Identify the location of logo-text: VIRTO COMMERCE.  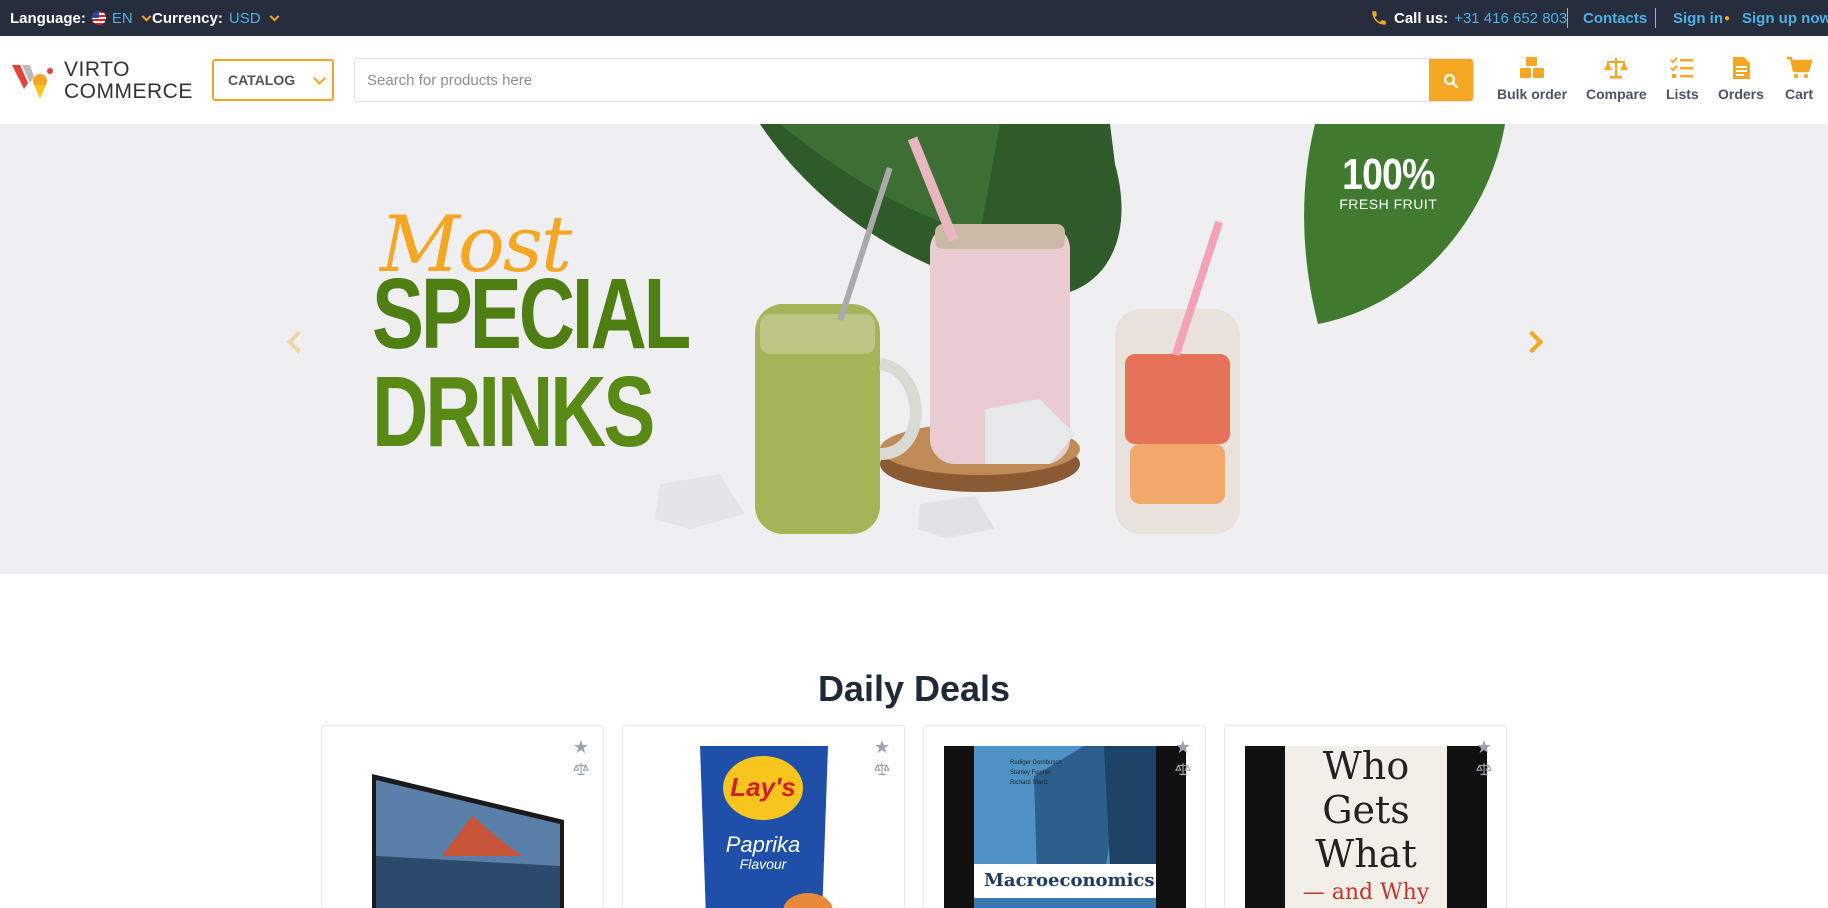
(128, 81).